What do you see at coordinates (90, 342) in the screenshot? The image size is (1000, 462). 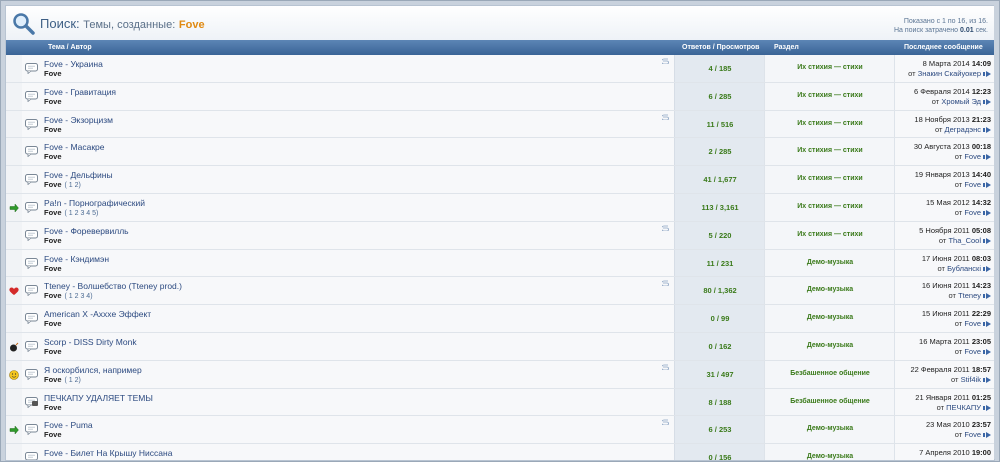 I see `thread-title-link: Scorp - DISS Dirty Monk` at bounding box center [90, 342].